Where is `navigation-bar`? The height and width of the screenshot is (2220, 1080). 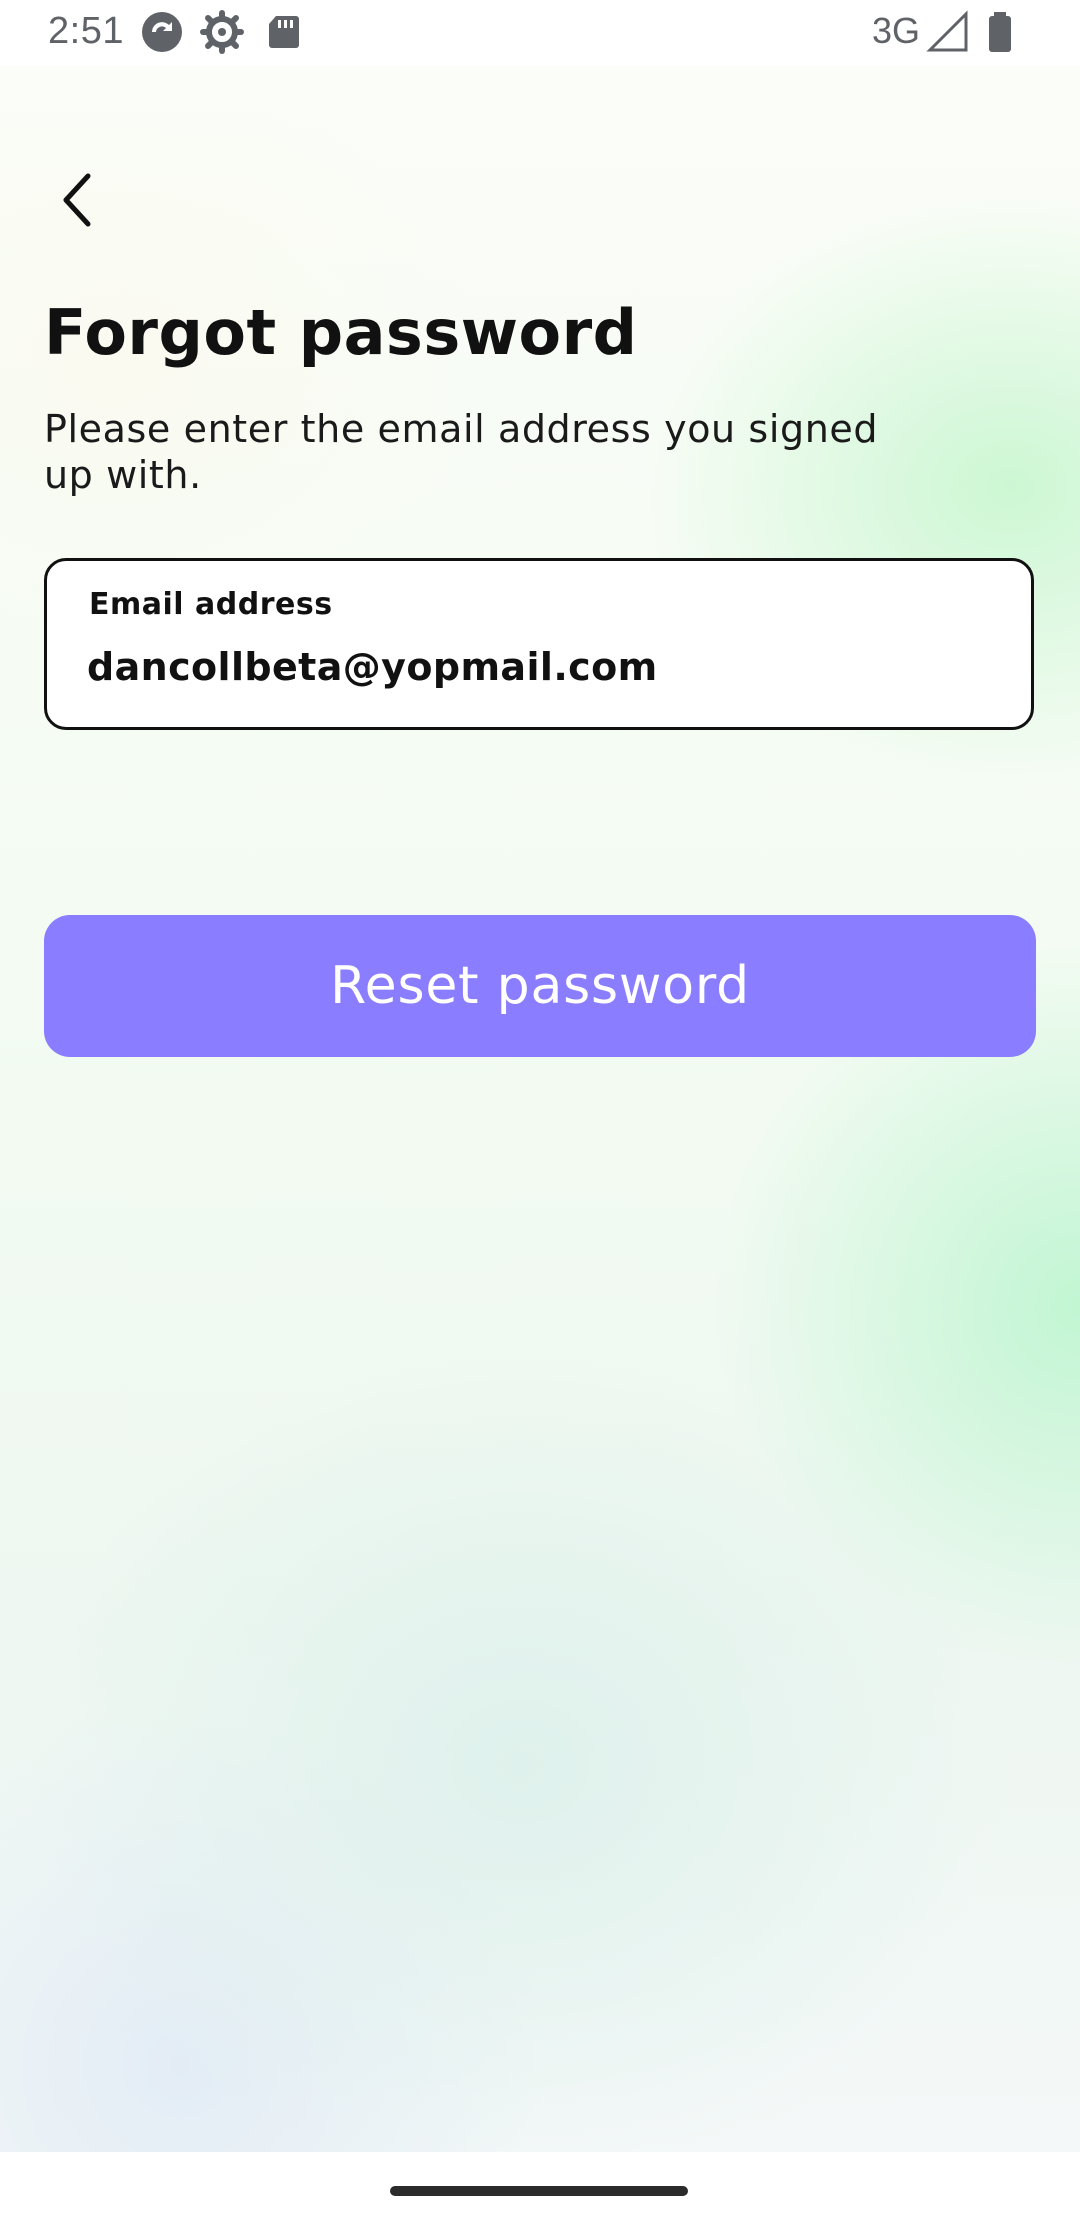 navigation-bar is located at coordinates (540, 2186).